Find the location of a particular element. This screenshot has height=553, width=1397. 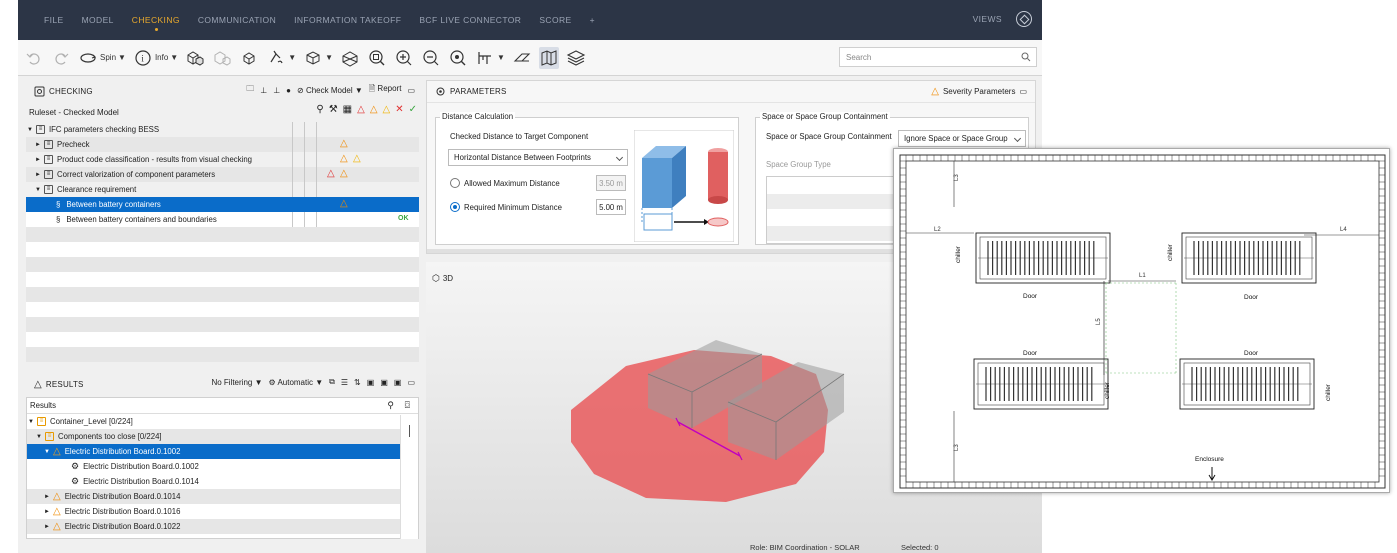

export-icon: ⊥ is located at coordinates (276, 90).